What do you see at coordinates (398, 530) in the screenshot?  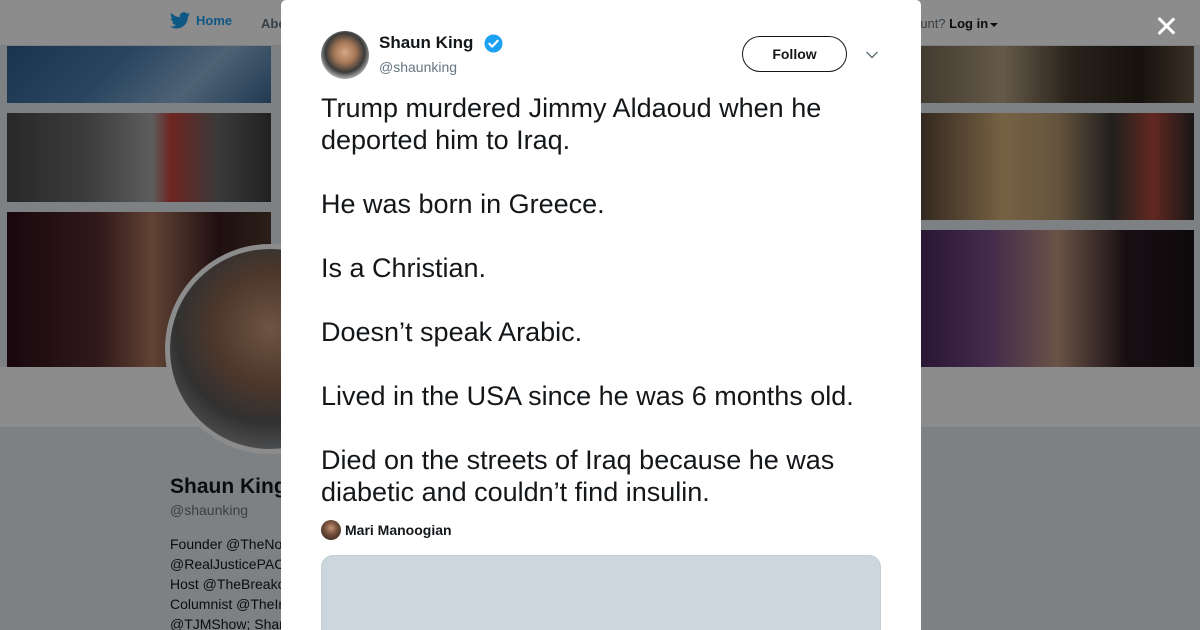 I see `tagged-user-name: Mari Manoogian` at bounding box center [398, 530].